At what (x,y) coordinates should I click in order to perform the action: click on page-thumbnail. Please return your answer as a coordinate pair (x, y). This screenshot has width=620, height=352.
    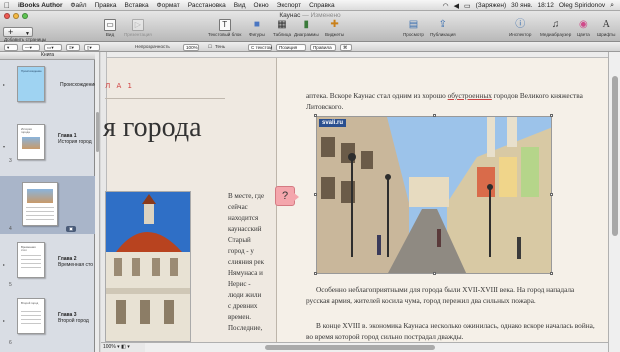
    Looking at the image, I should click on (40, 204).